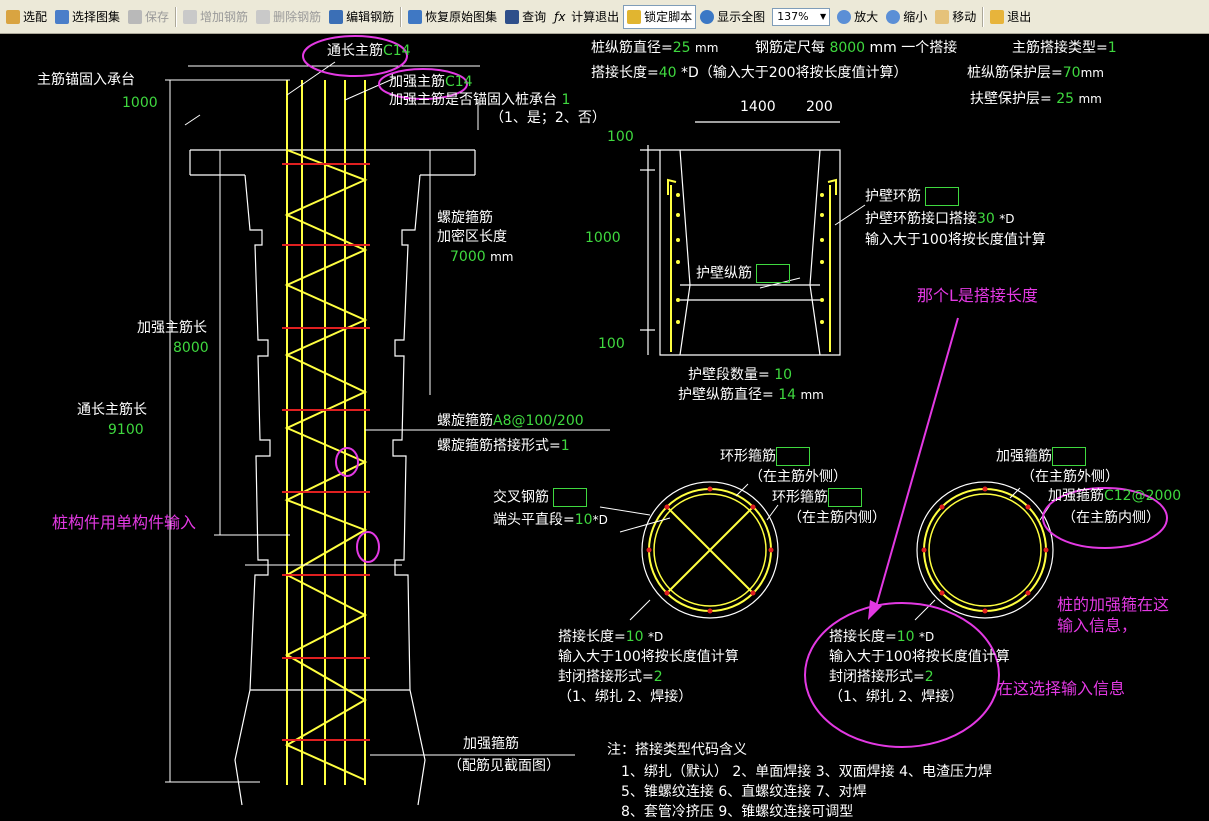  What do you see at coordinates (845, 497) in the screenshot?
I see `ring-stirrup-inner-input` at bounding box center [845, 497].